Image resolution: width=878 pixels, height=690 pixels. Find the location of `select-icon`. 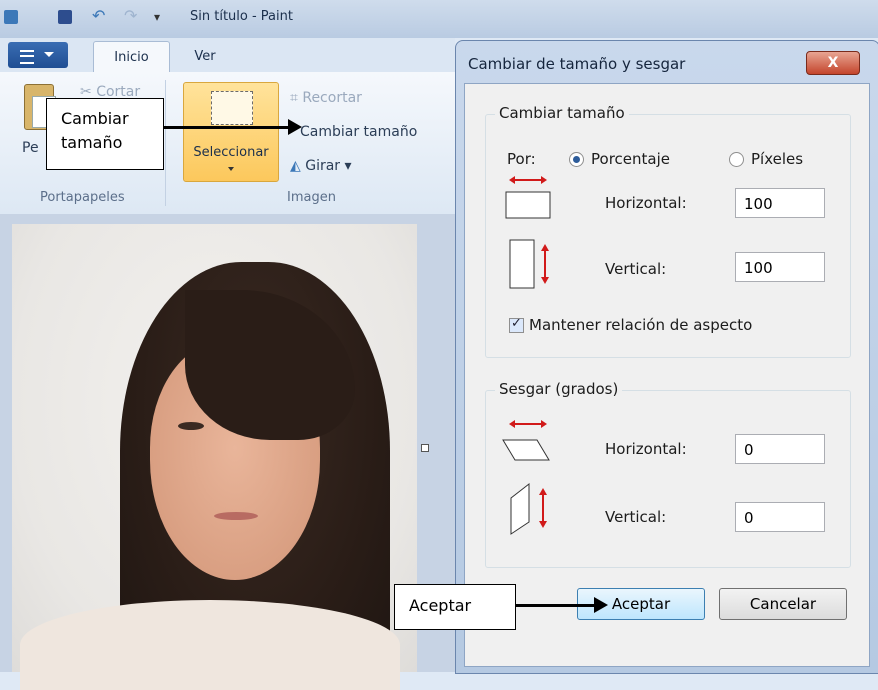

select-icon is located at coordinates (232, 108).